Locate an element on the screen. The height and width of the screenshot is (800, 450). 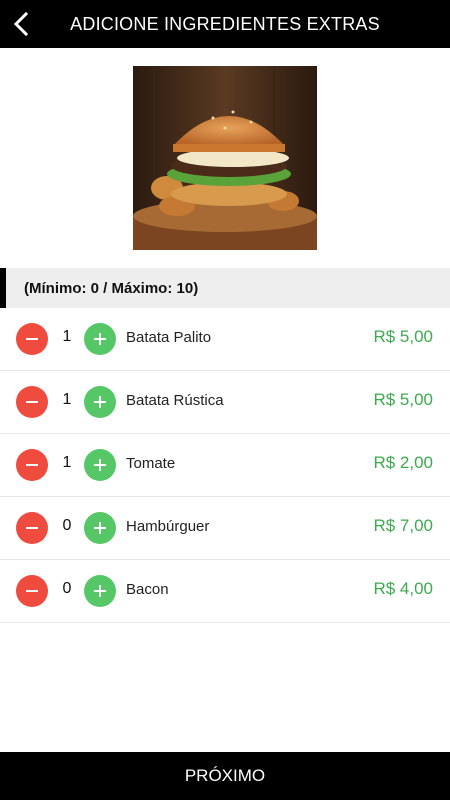
page-title: ADICIONE INGREDIENTES EXTRAS is located at coordinates (225, 23).